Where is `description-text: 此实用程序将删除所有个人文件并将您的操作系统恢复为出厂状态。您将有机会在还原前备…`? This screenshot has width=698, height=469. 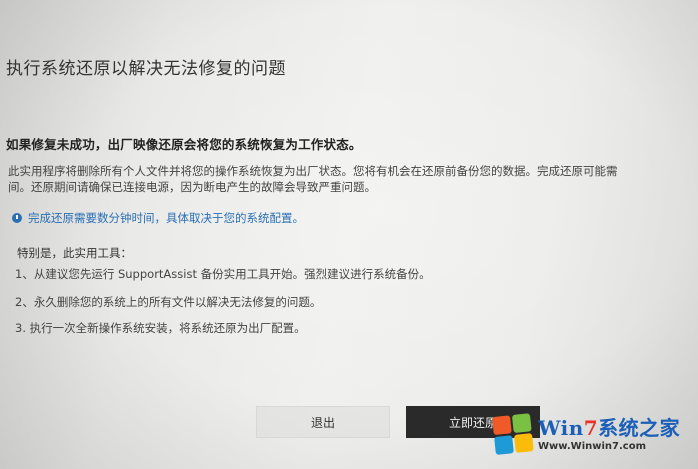 description-text: 此实用程序将删除所有个人文件并将您的操作系统恢复为出厂状态。您将有机会在还原前备… is located at coordinates (353, 179).